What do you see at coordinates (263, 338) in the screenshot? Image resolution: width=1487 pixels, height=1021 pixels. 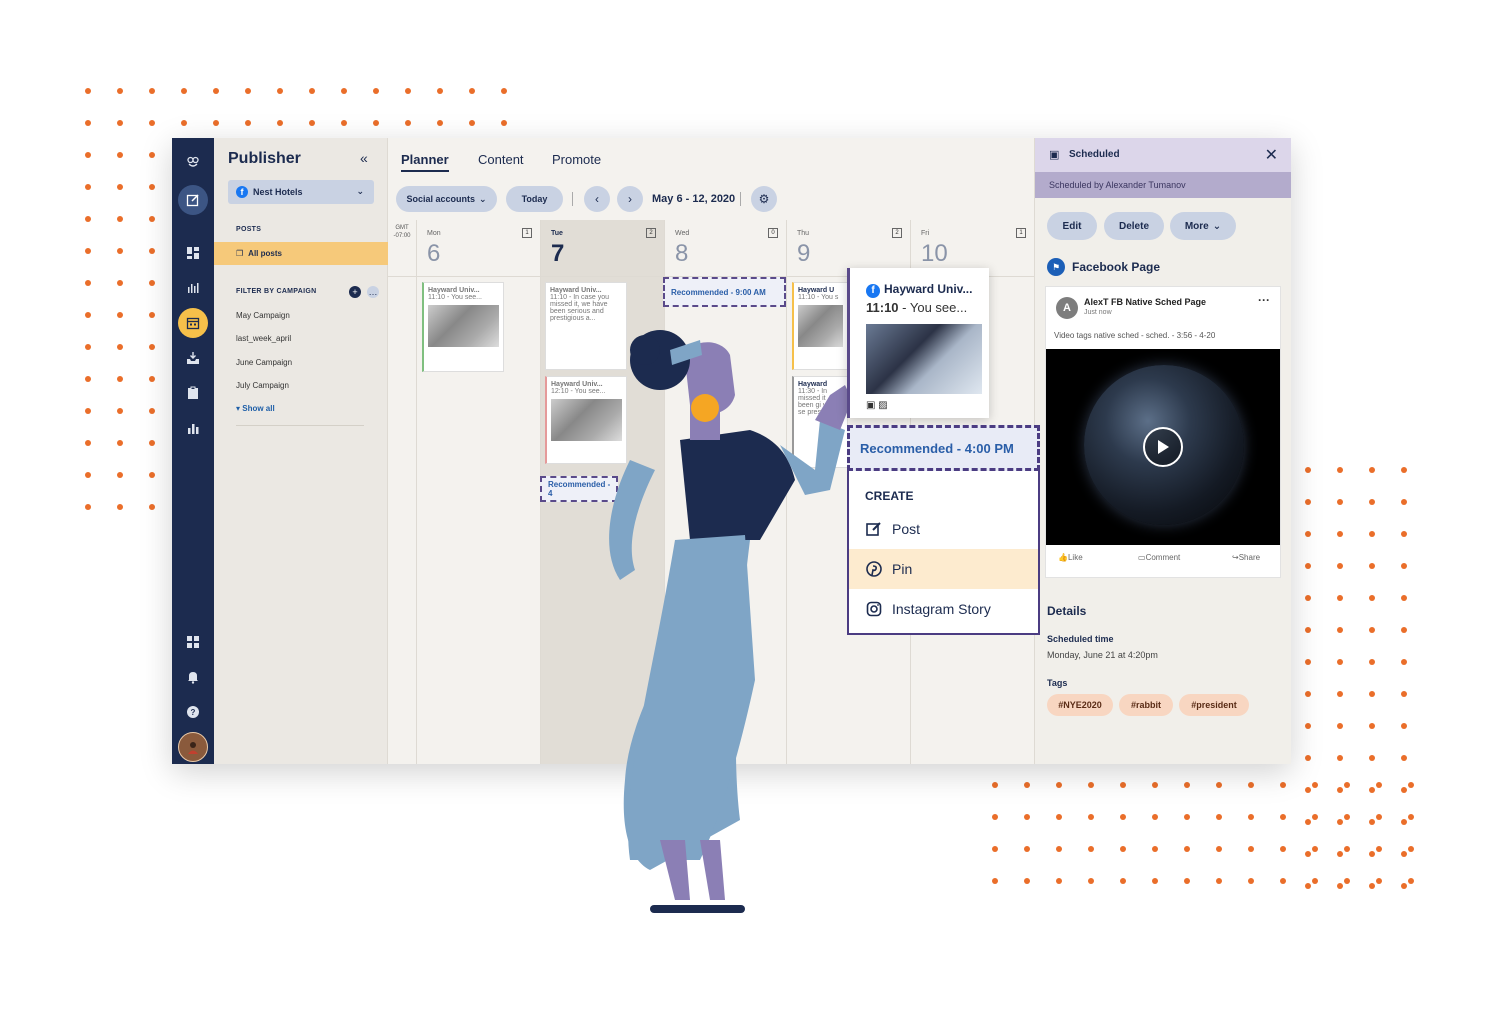 I see `campaign-item: last_week_april` at bounding box center [263, 338].